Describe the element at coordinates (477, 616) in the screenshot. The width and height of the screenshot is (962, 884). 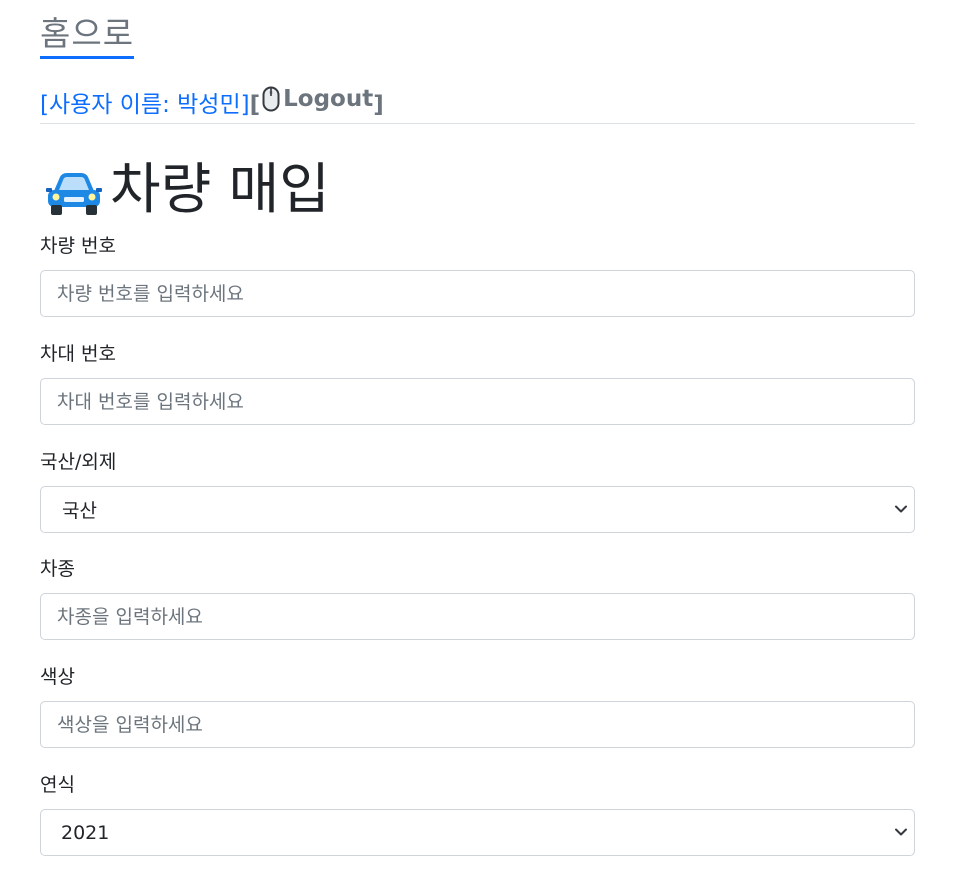
I see `model-input` at that location.